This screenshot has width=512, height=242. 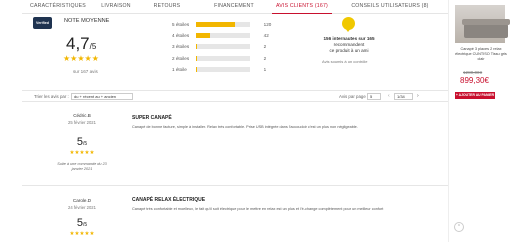 What do you see at coordinates (116, 7) in the screenshot?
I see `tab-livraison: LIVRAISON` at bounding box center [116, 7].